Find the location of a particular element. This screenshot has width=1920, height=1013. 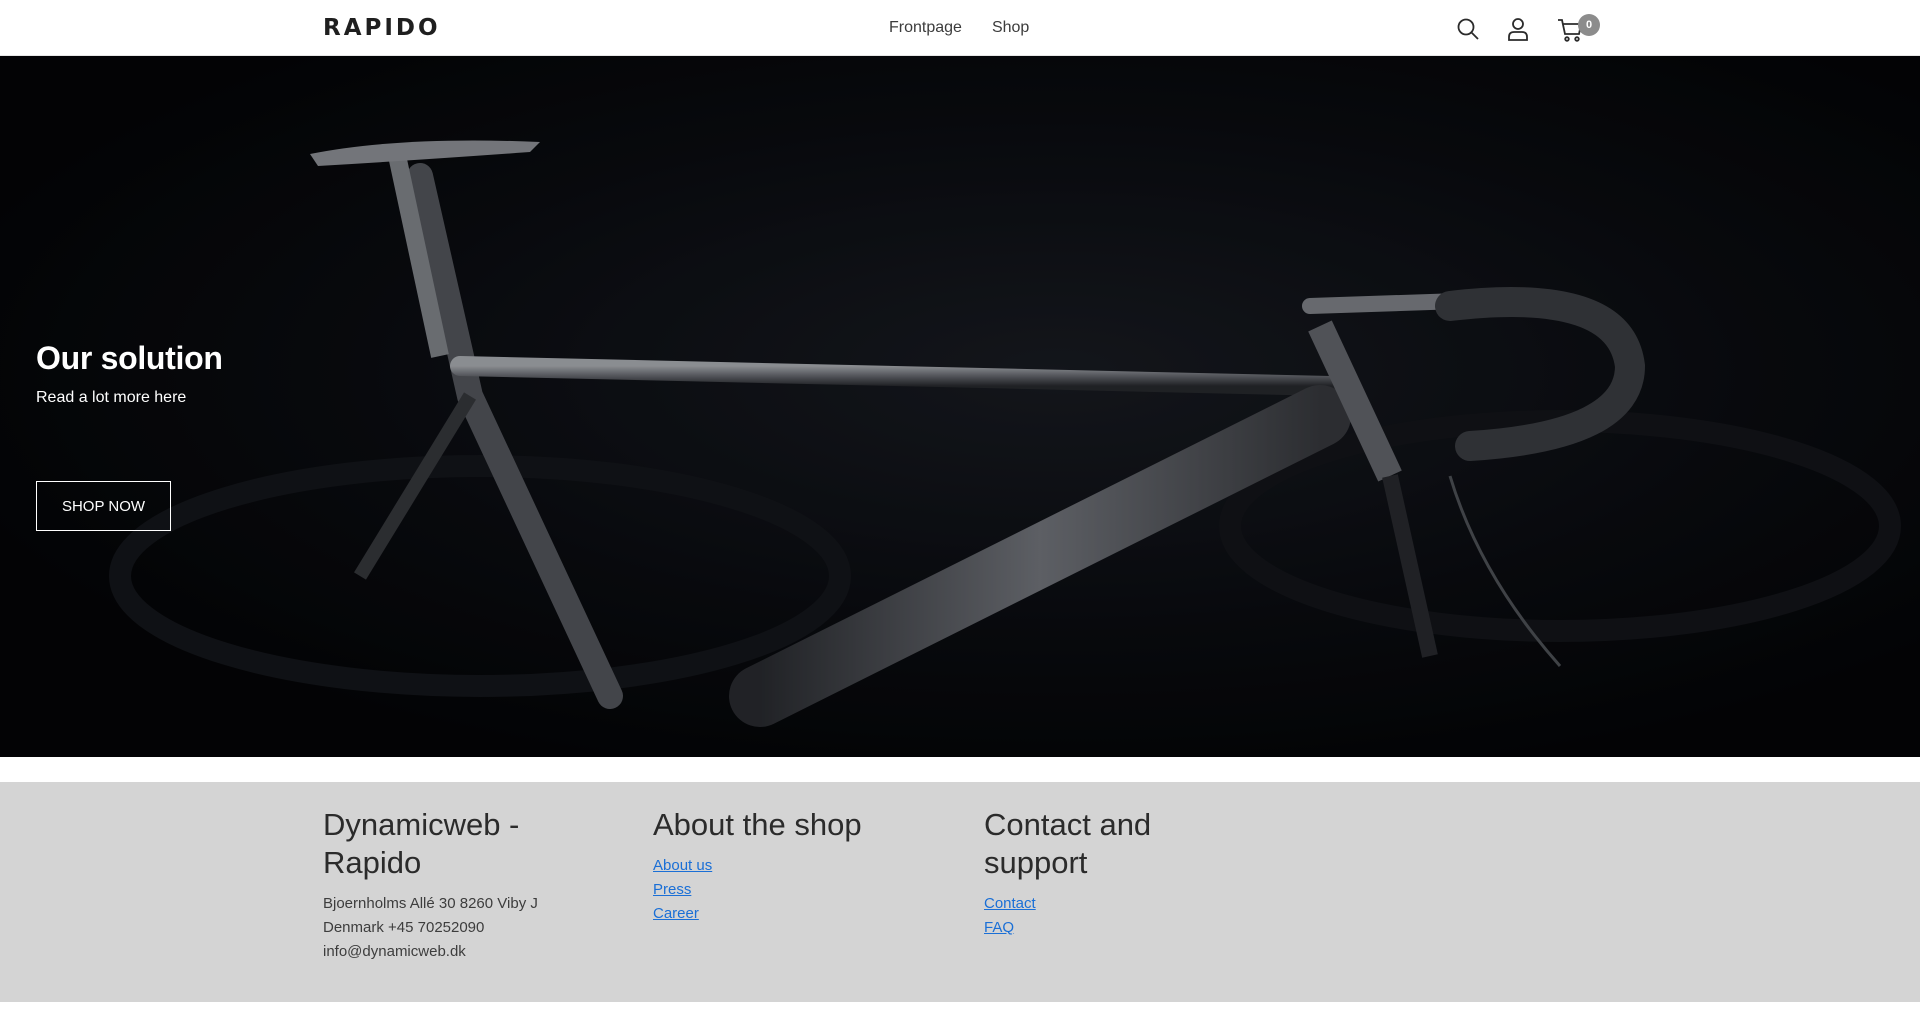

nav-item-shop: Shop is located at coordinates (1010, 28).